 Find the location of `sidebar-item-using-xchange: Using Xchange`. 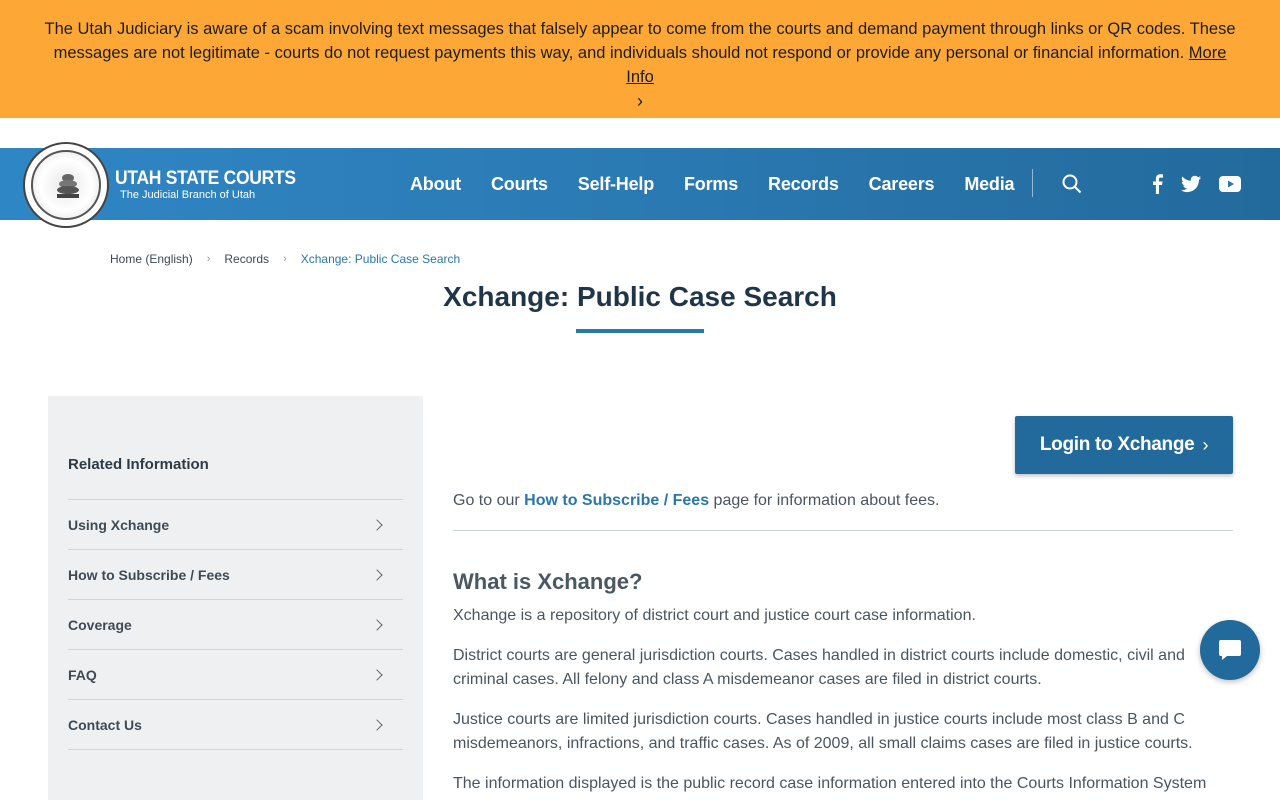

sidebar-item-using-xchange: Using Xchange is located at coordinates (235, 525).